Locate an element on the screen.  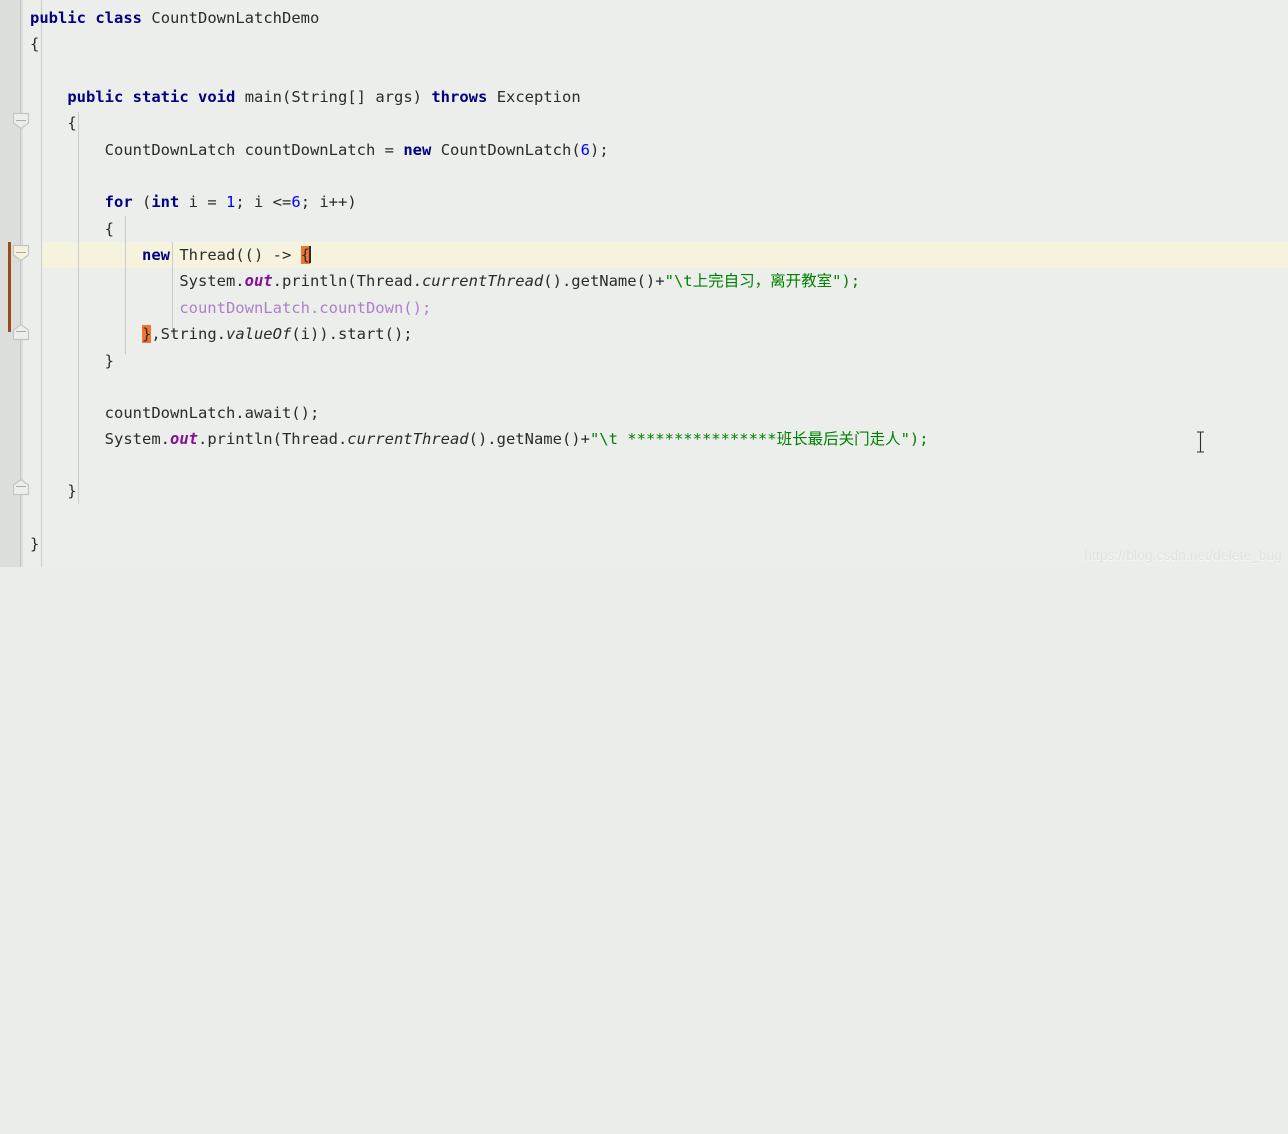
exception-type: Exception is located at coordinates (538, 97).